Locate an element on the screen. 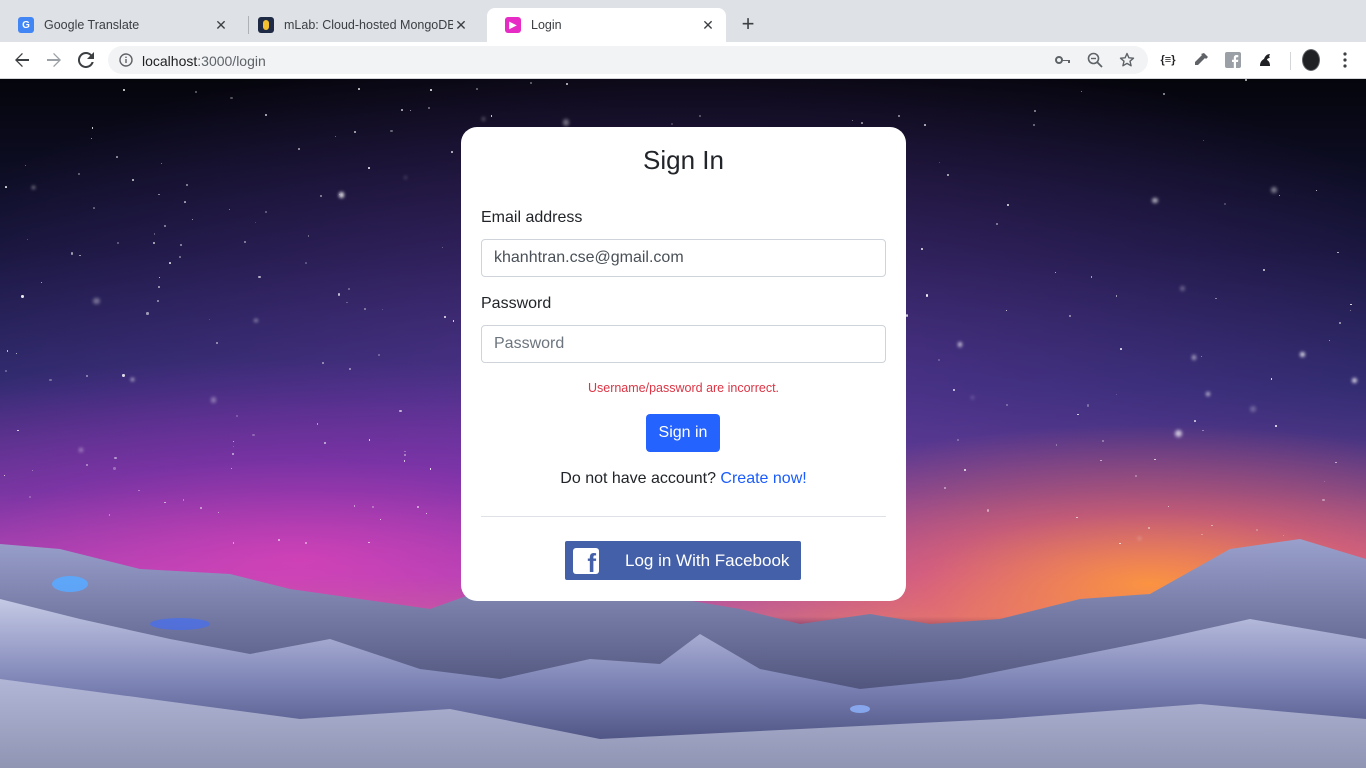  tab-title: Login is located at coordinates (546, 25).